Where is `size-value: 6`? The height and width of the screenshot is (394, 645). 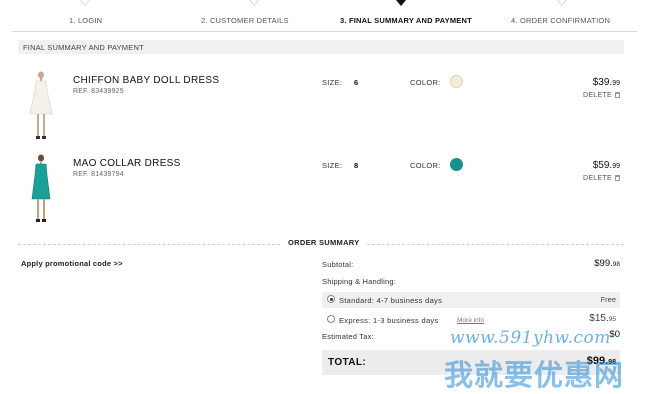 size-value: 6 is located at coordinates (356, 82).